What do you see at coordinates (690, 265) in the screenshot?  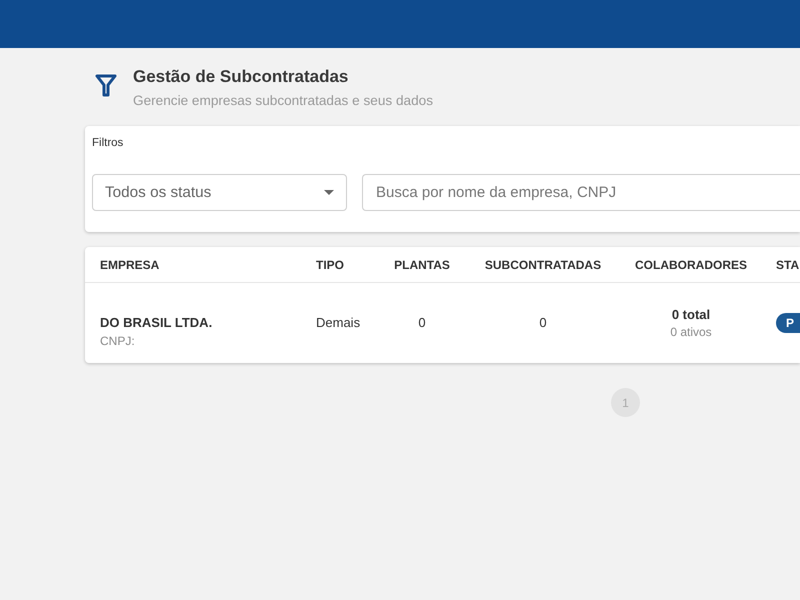 I see `column-header: COLABORADORES` at bounding box center [690, 265].